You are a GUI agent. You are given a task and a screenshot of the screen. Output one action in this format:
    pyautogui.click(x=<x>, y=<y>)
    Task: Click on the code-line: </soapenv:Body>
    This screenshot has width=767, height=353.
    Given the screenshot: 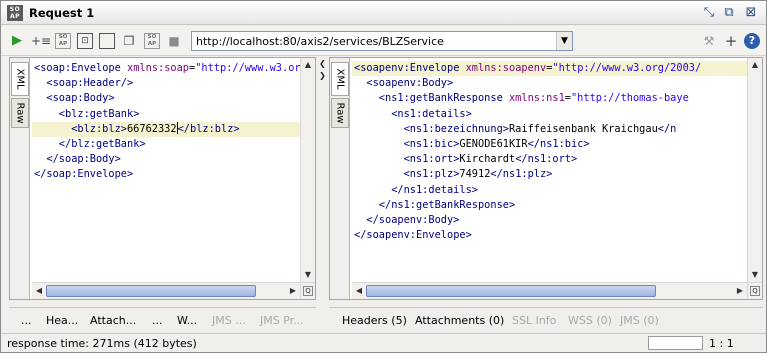 What is the action you would take?
    pyautogui.click(x=549, y=220)
    